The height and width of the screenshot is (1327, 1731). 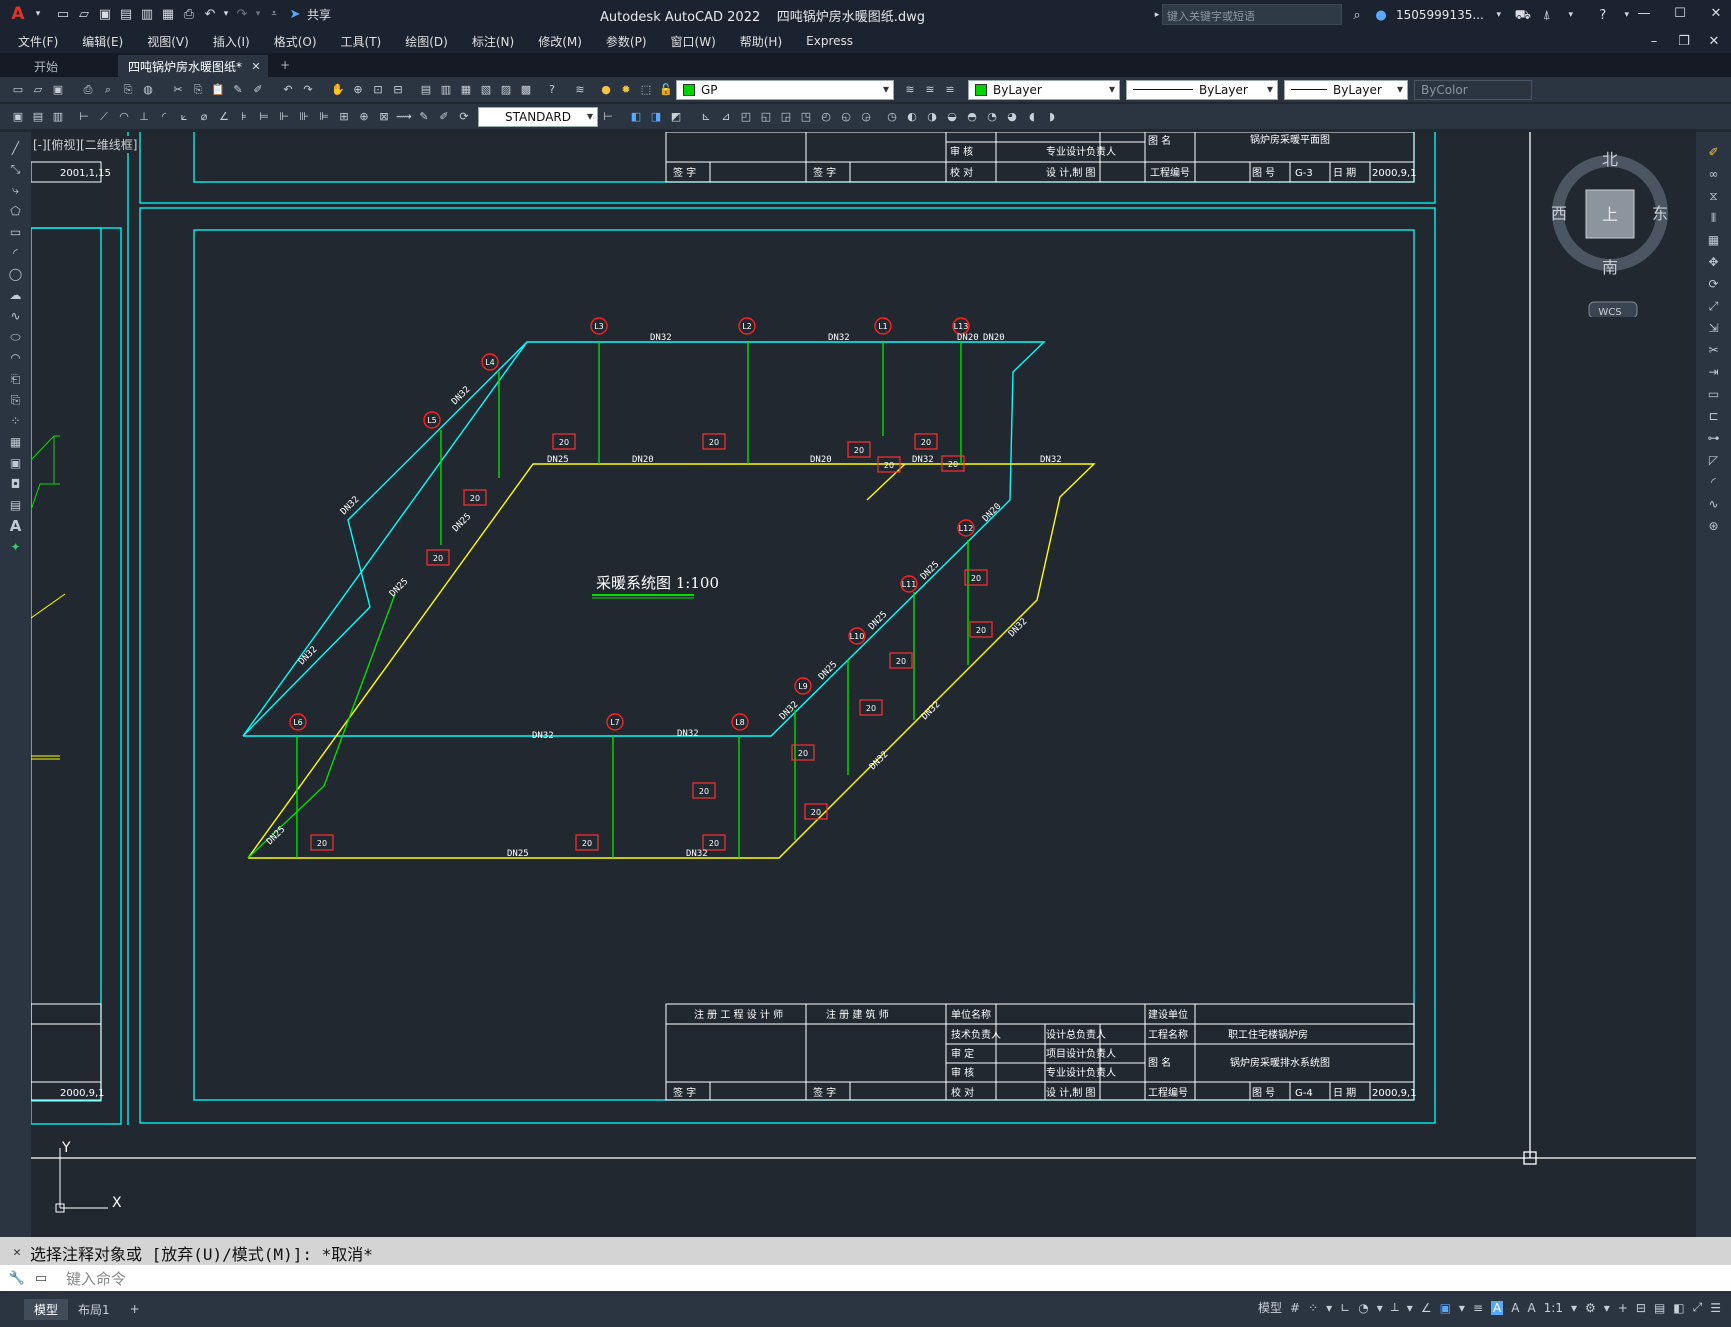 I want to click on app-menu-icon: A, so click(x=18, y=15).